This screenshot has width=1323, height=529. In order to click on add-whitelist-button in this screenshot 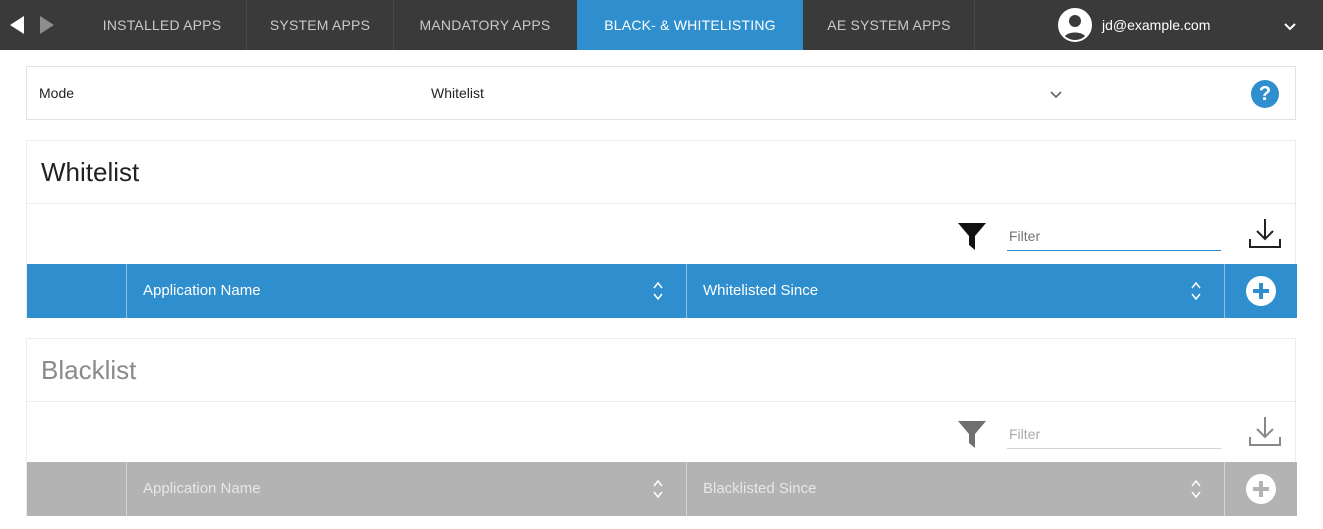, I will do `click(1261, 291)`.